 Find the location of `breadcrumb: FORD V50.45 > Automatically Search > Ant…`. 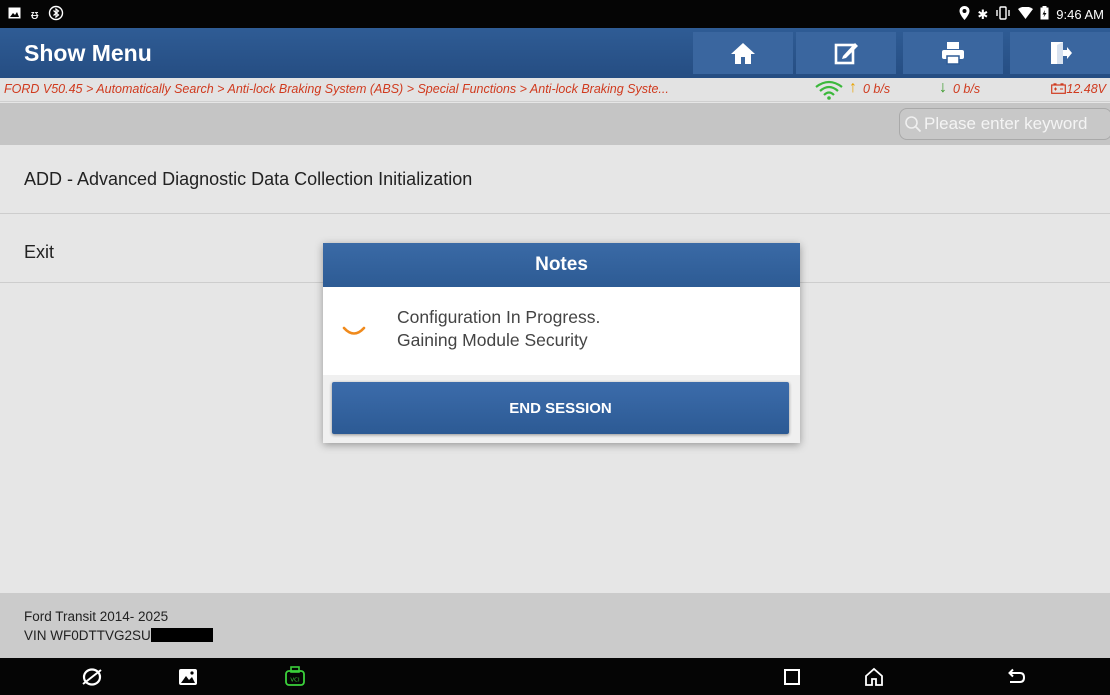

breadcrumb: FORD V50.45 > Automatically Search > Ant… is located at coordinates (336, 89).